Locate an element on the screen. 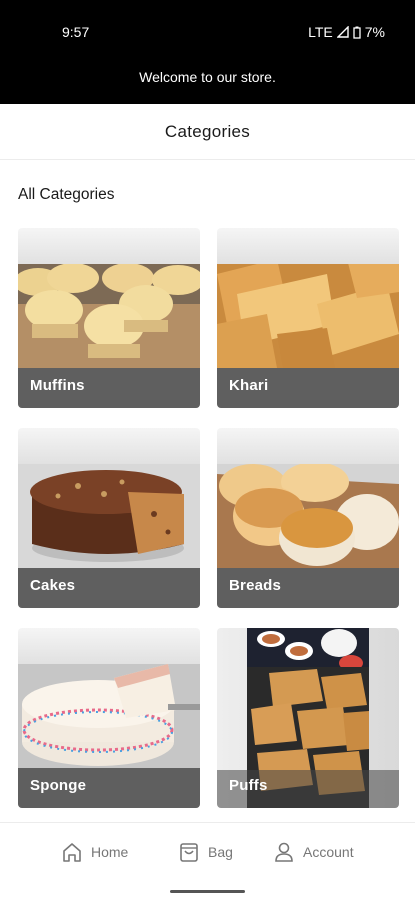 Image resolution: width=415 pixels, height=900 pixels. nav-account-label: Account is located at coordinates (328, 852).